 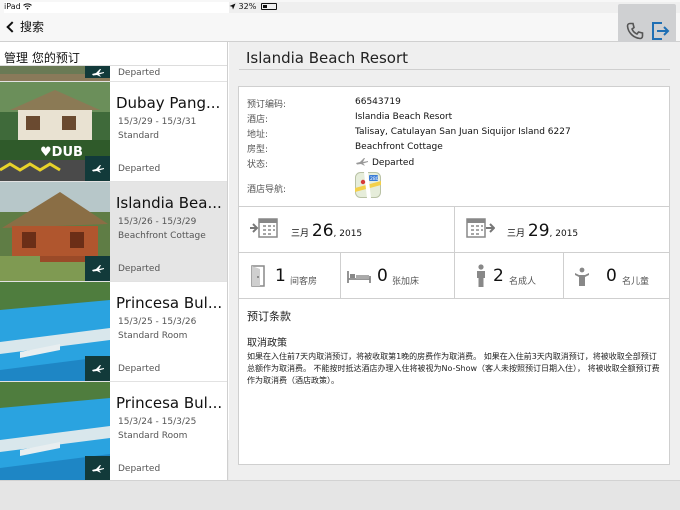 I want to click on rooms-value: 1, so click(x=280, y=276).